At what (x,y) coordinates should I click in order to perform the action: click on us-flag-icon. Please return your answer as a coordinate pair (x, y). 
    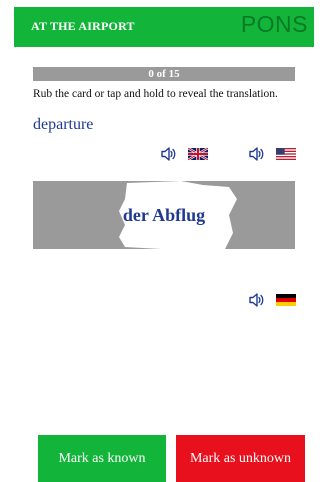
    Looking at the image, I should click on (286, 154).